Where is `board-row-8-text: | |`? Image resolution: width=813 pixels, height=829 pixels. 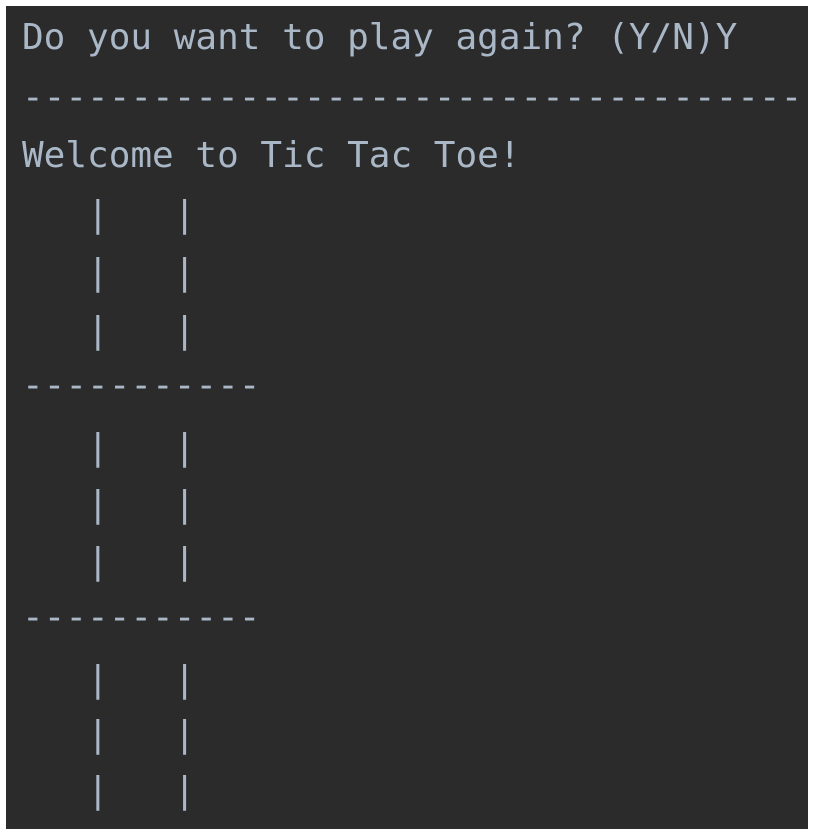 board-row-8-text: | | is located at coordinates (141, 734).